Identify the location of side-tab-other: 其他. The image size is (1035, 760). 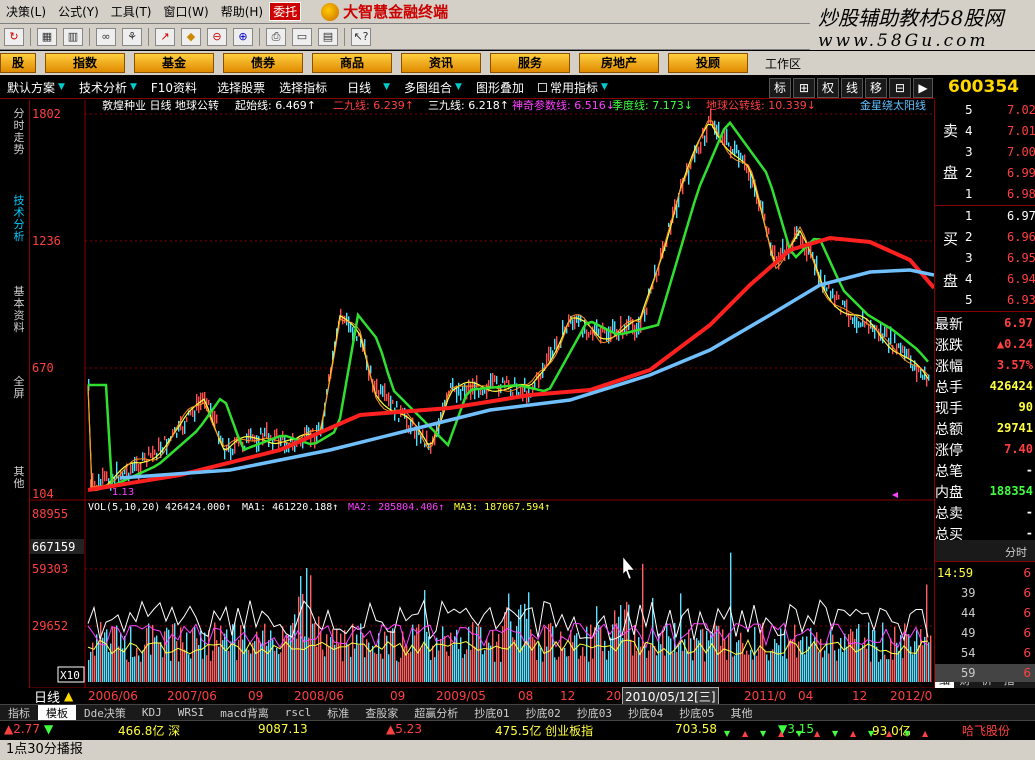
(19, 478).